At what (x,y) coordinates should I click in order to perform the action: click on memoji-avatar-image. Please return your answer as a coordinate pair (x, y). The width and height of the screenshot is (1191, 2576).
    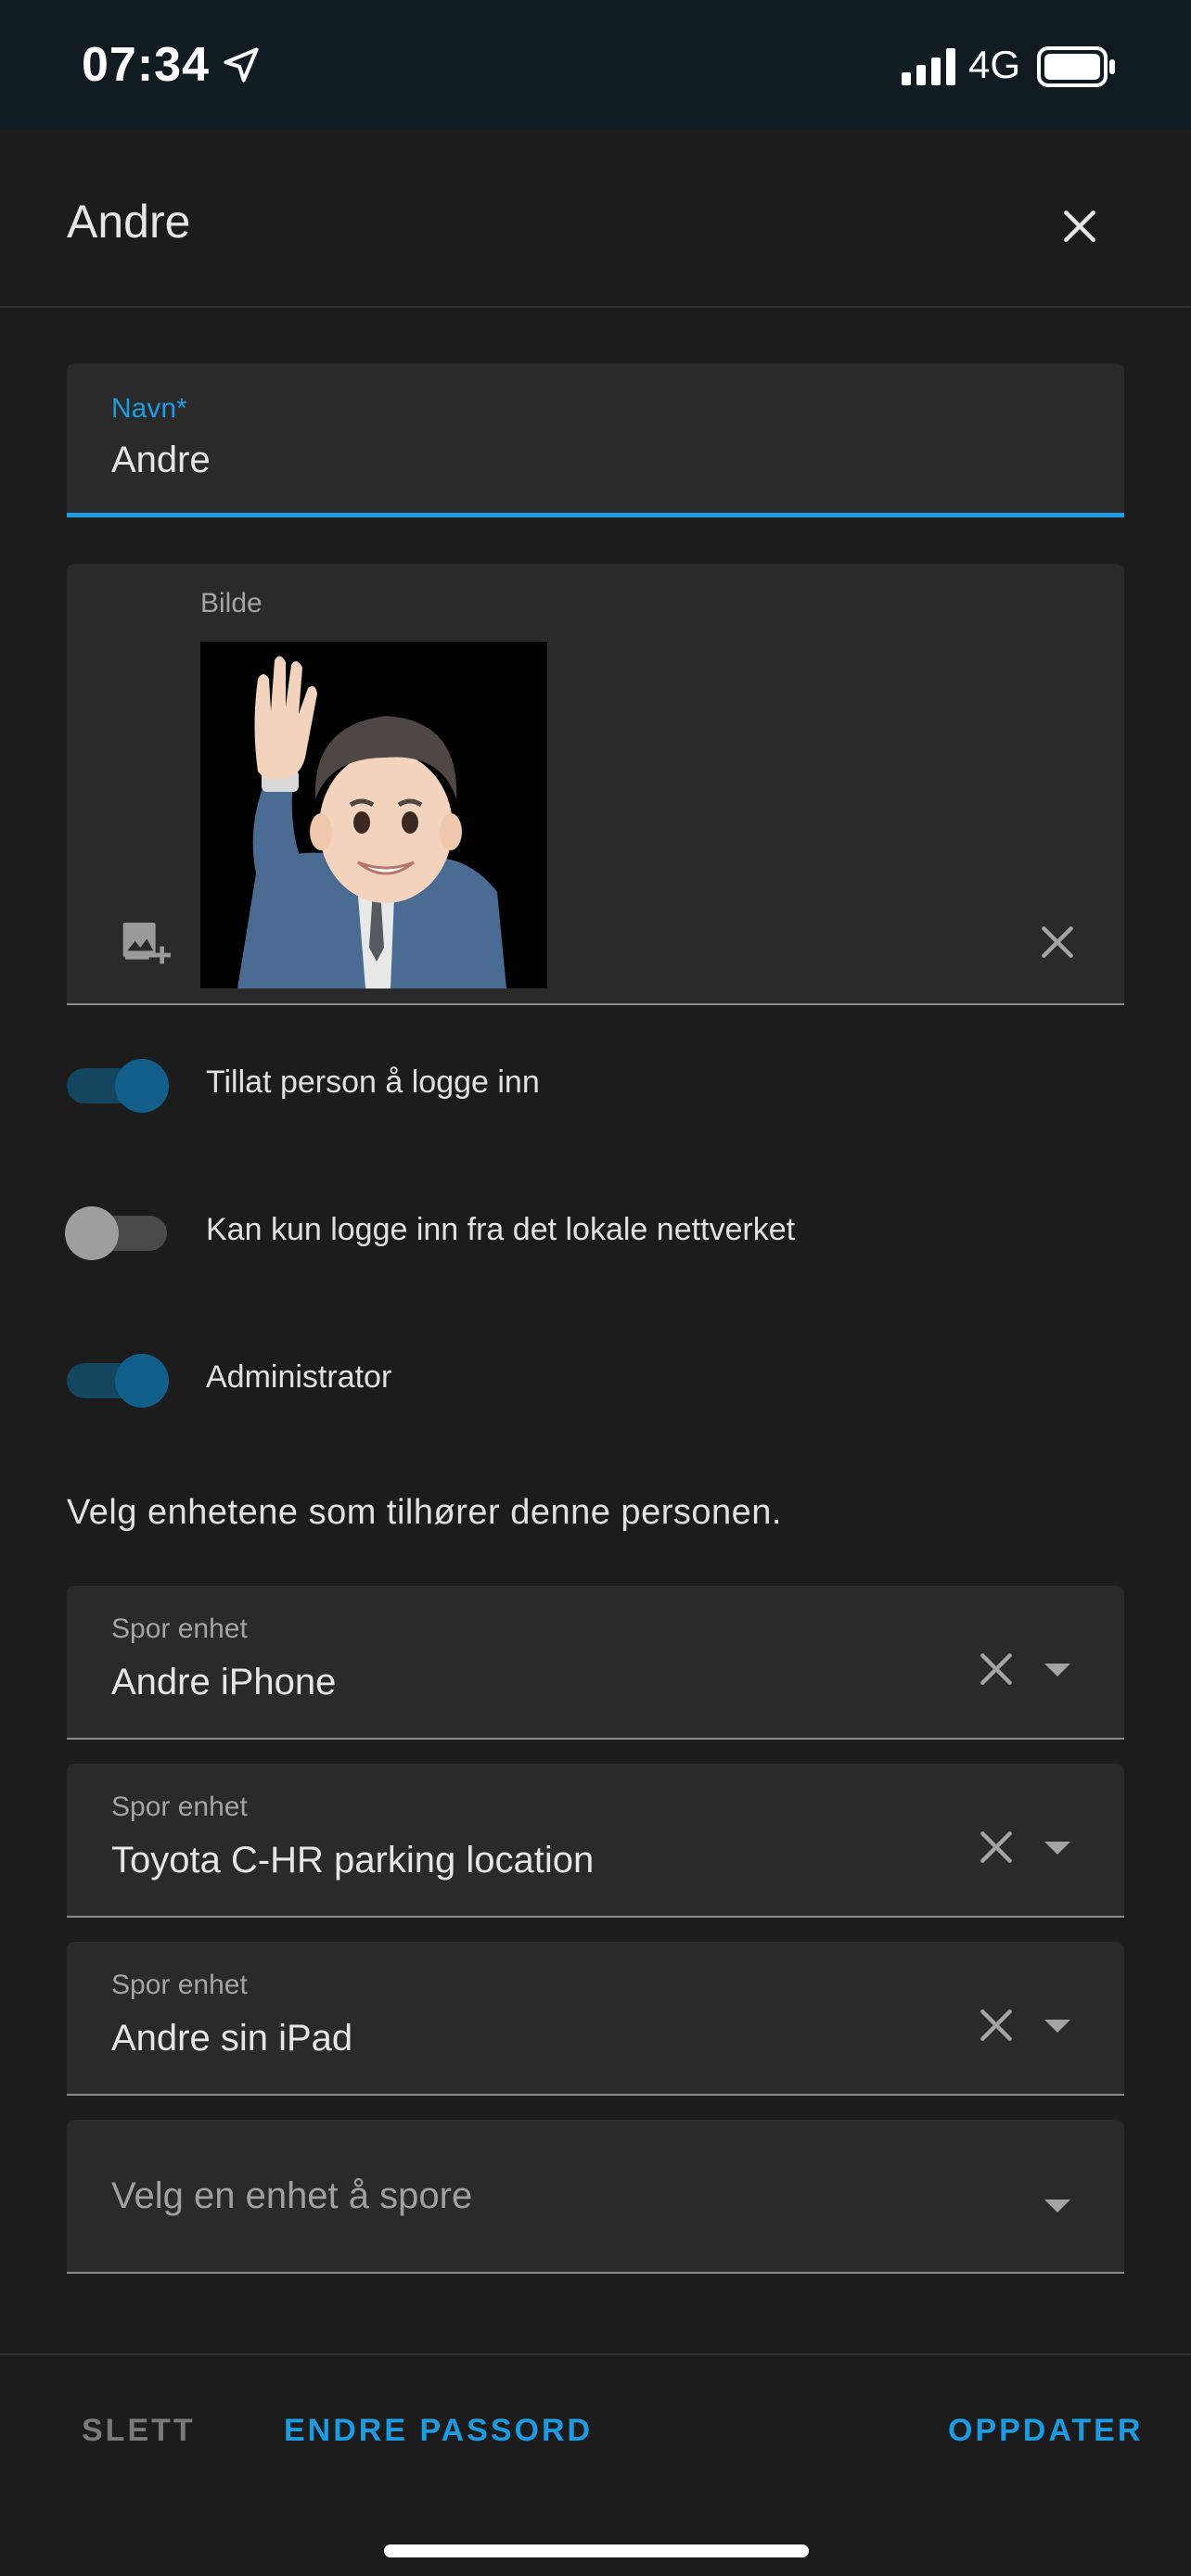
    Looking at the image, I should click on (373, 815).